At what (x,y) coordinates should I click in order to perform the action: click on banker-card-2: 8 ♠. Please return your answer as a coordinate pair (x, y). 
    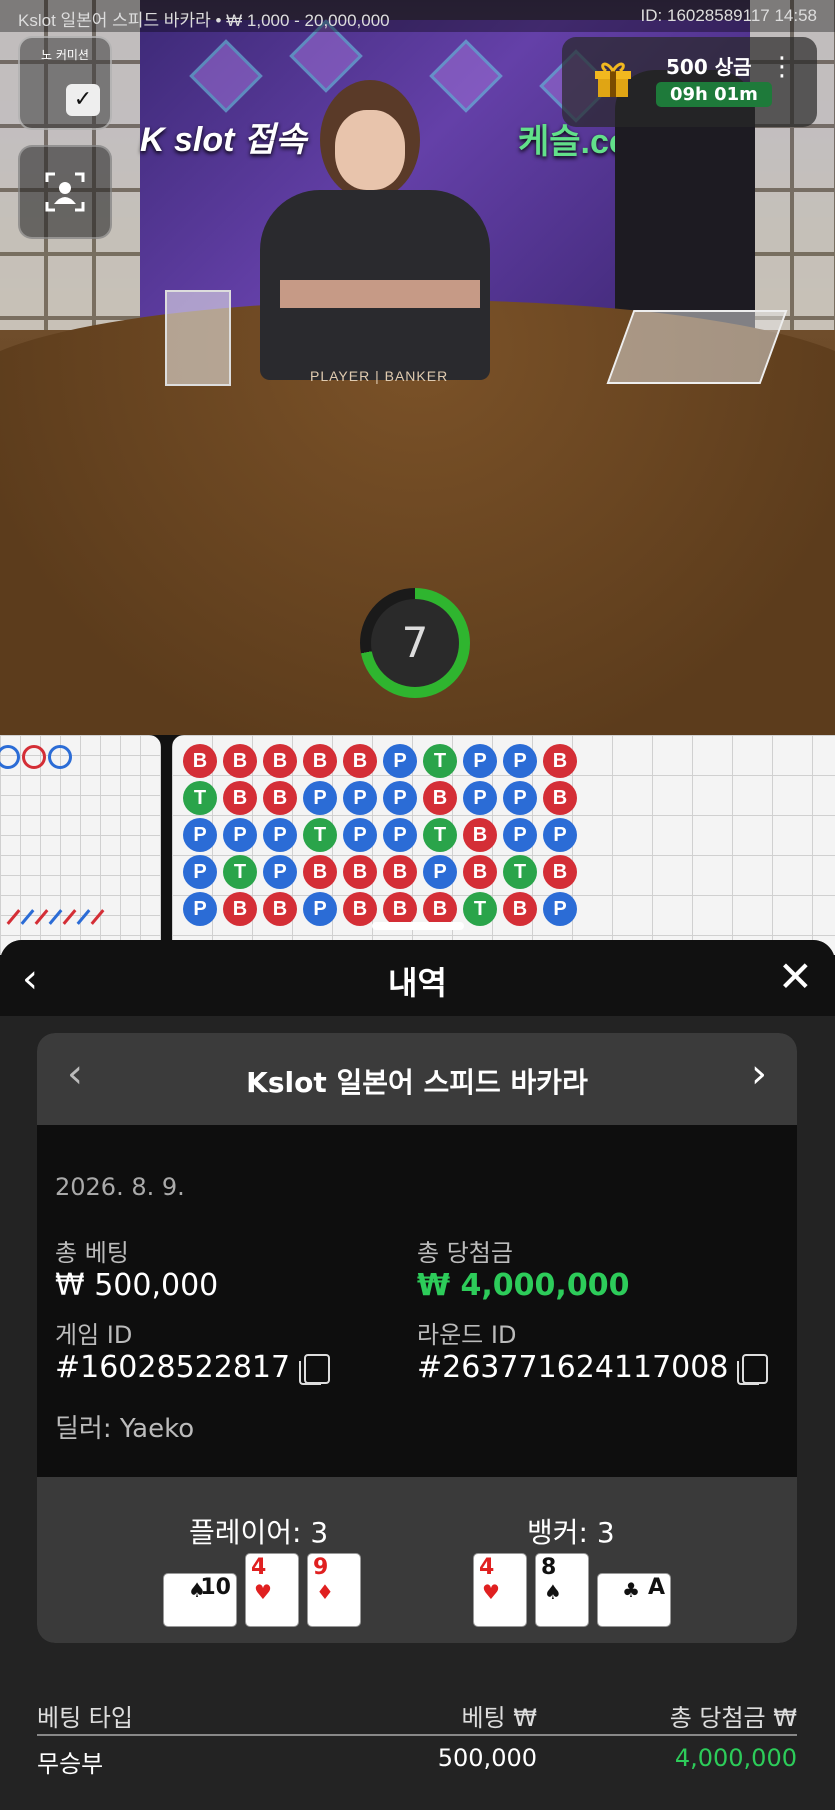
    Looking at the image, I should click on (562, 1590).